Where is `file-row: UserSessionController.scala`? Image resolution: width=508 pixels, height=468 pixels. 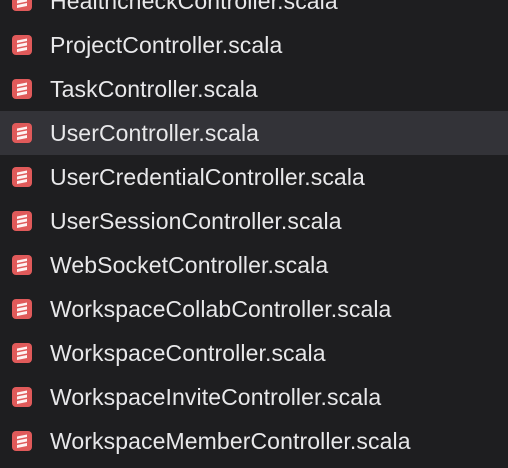 file-row: UserSessionController.scala is located at coordinates (254, 221).